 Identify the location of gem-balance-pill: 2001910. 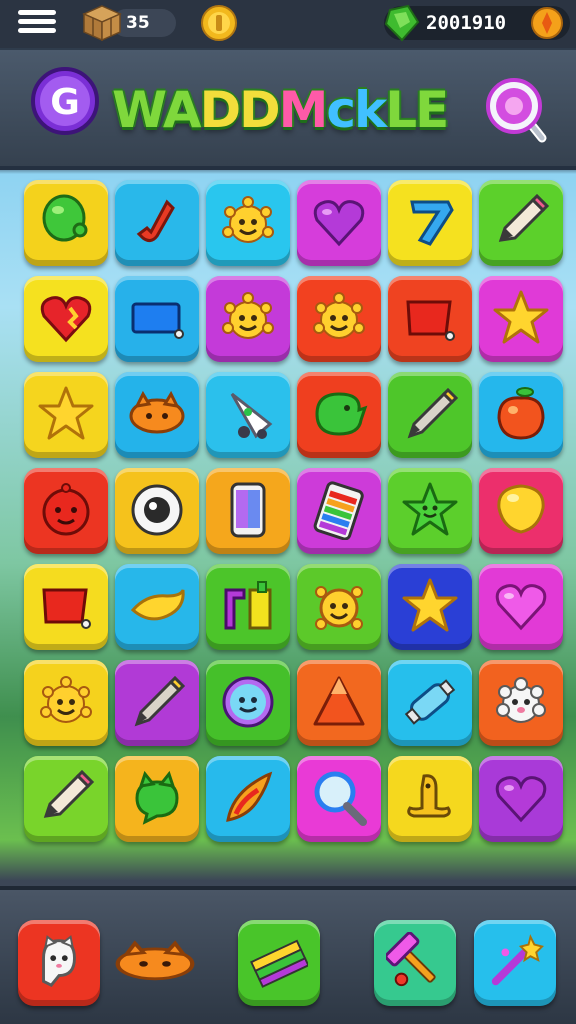
(477, 23).